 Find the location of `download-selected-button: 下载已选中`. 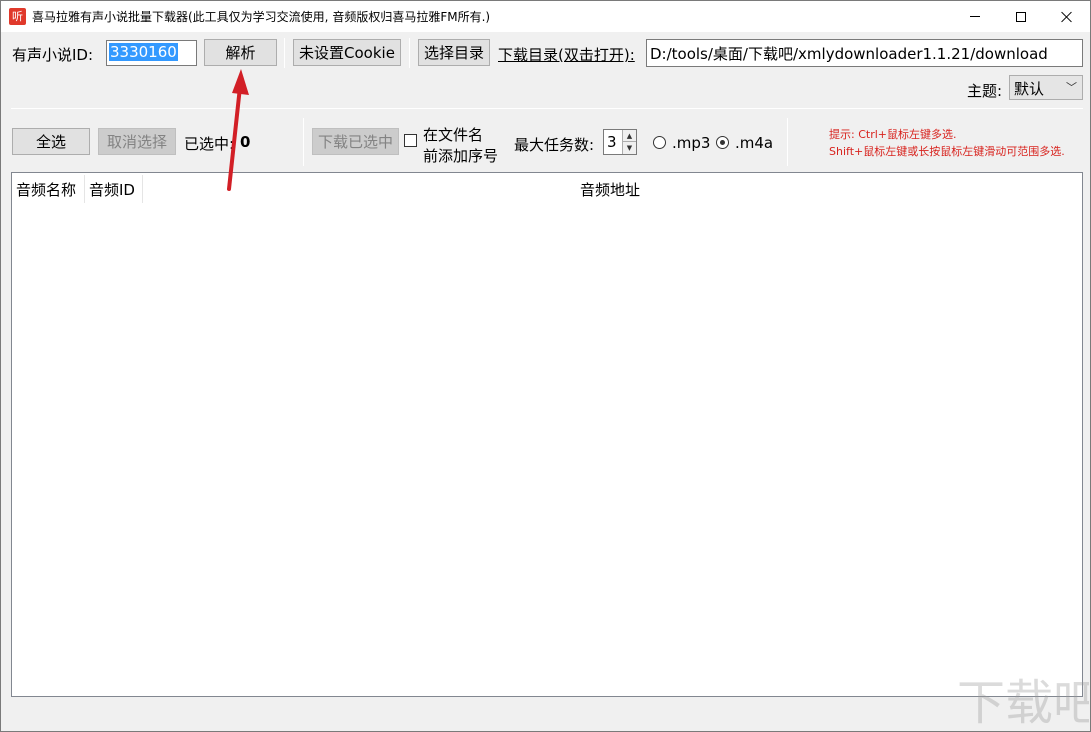

download-selected-button: 下载已选中 is located at coordinates (355, 141).